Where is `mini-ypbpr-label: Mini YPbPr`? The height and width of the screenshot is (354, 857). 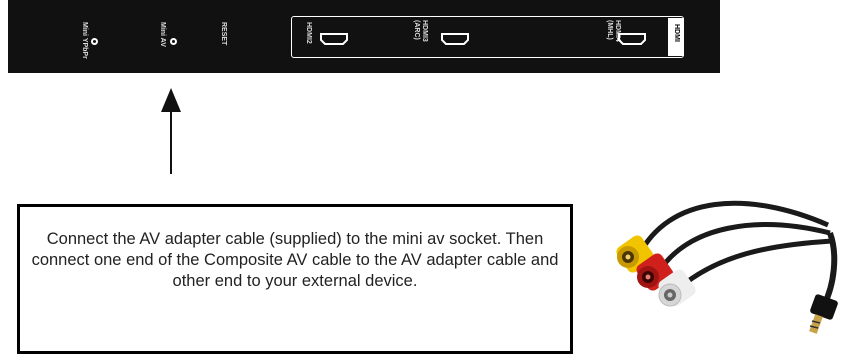 mini-ypbpr-label: Mini YPbPr is located at coordinates (84, 40).